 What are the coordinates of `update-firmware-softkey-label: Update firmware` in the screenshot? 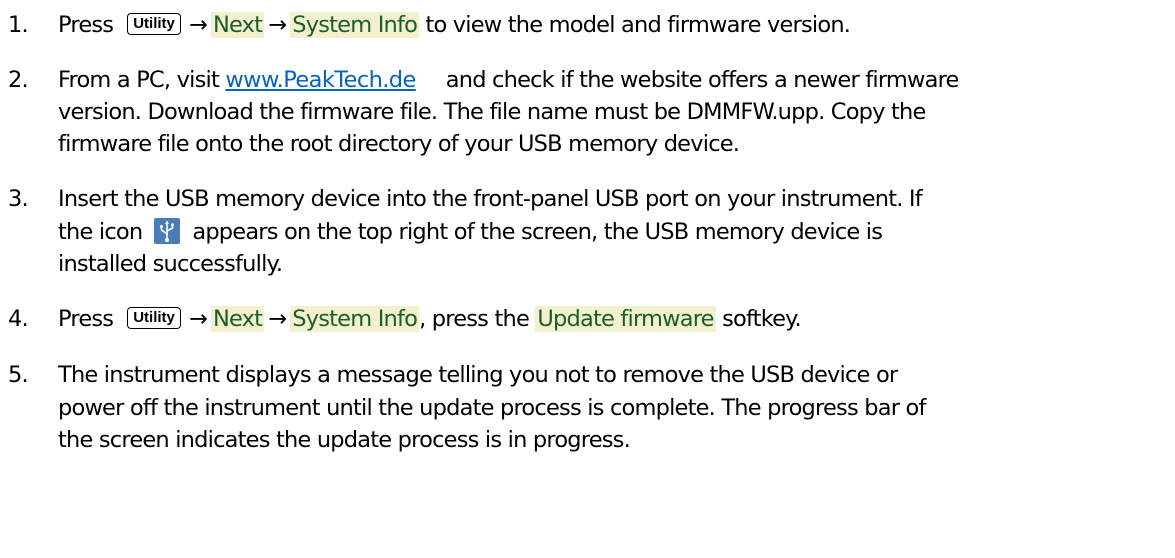 It's located at (625, 319).